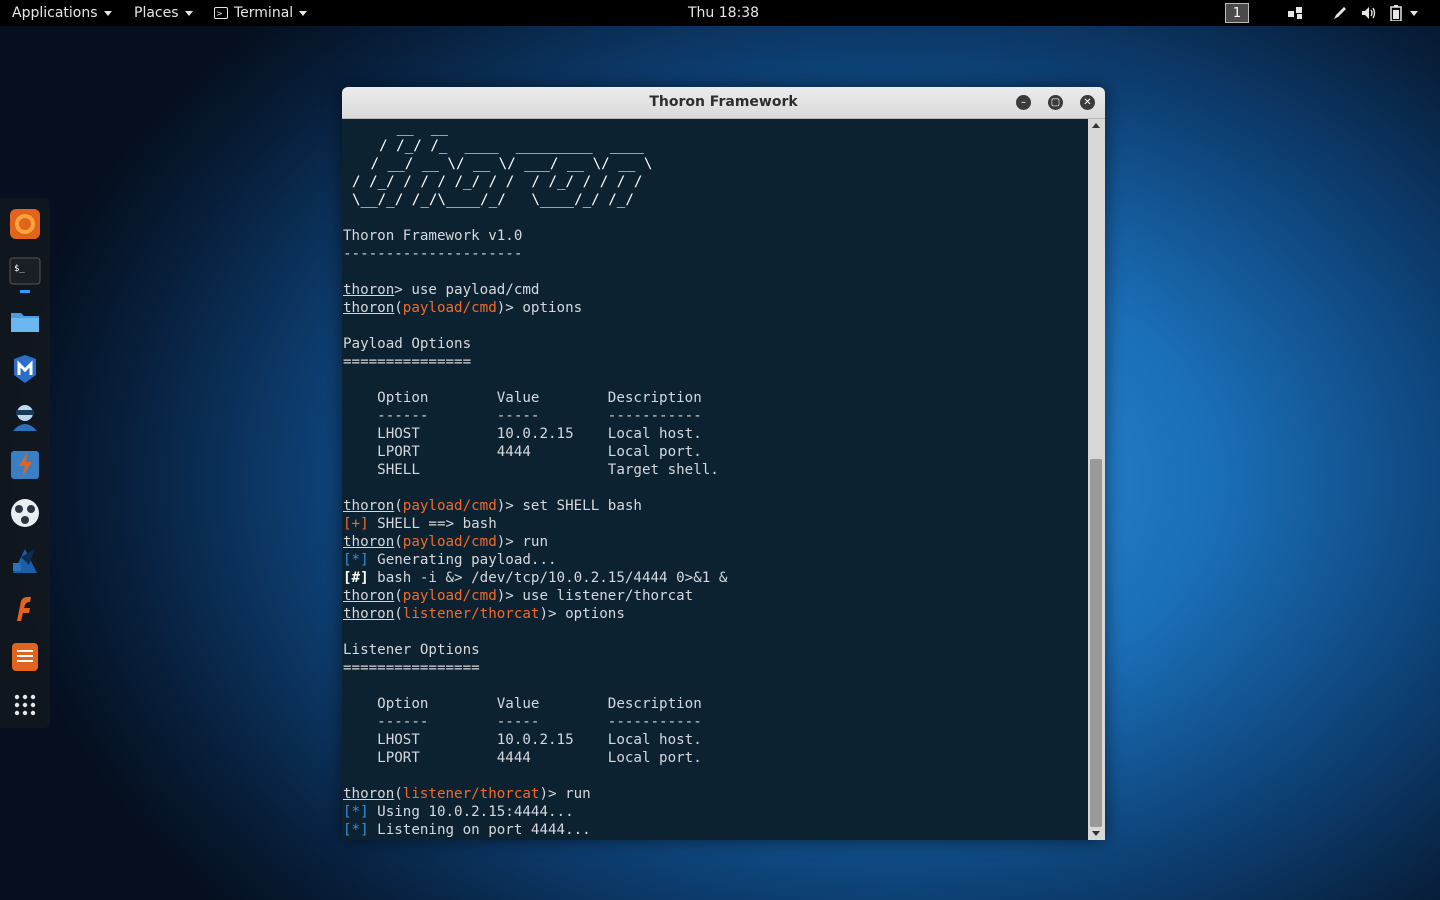 The height and width of the screenshot is (900, 1440). What do you see at coordinates (25, 369) in the screenshot?
I see `maltego-icon` at bounding box center [25, 369].